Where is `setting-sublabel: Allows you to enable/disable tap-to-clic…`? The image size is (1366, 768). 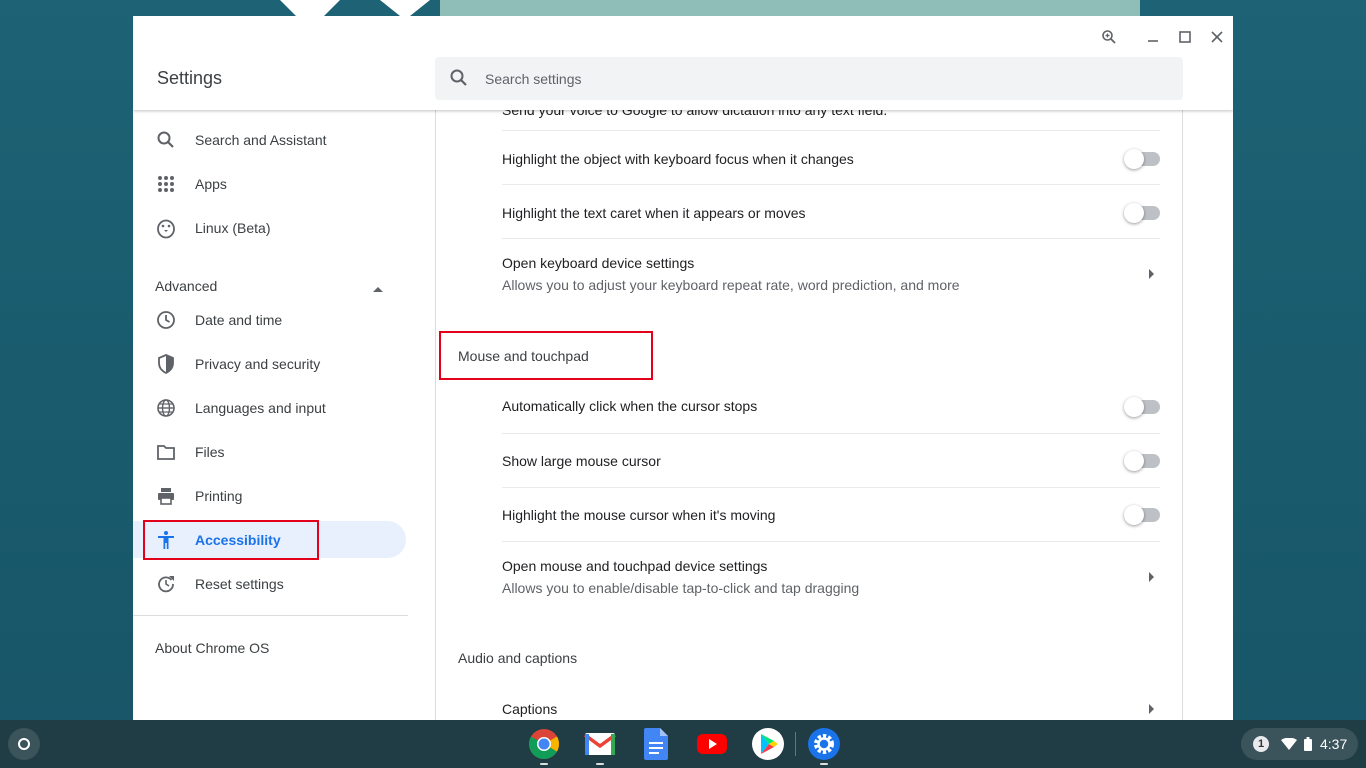
setting-sublabel: Allows you to enable/disable tap-to-clic… is located at coordinates (681, 588).